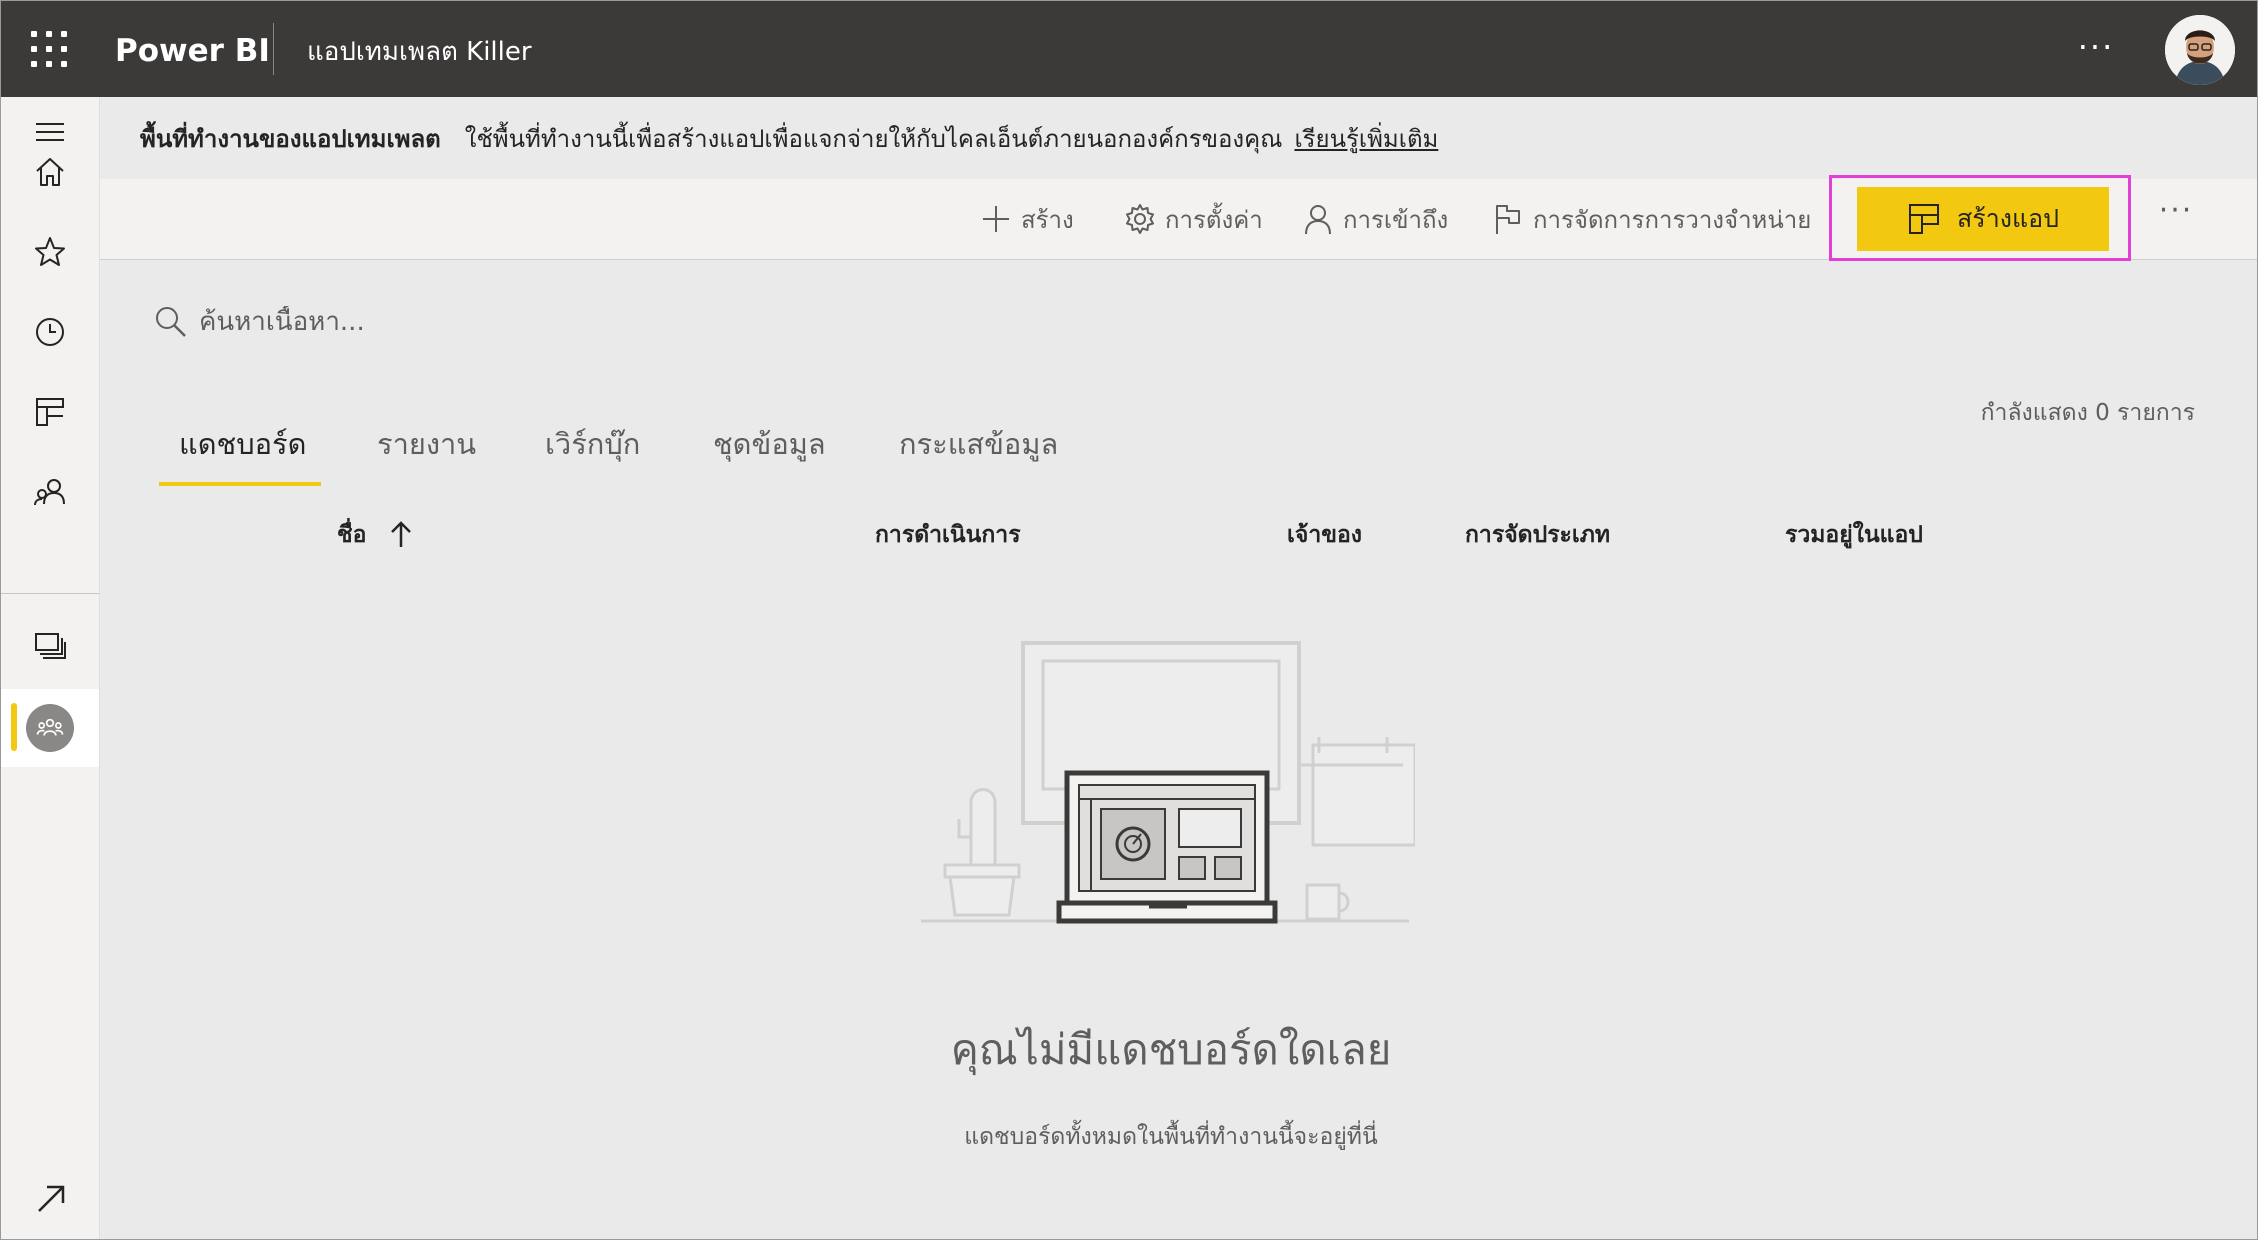 This screenshot has width=2258, height=1240. What do you see at coordinates (290, 138) in the screenshot?
I see `banner-title: พื้นที่ทำงานของแอปเทมเพลต` at bounding box center [290, 138].